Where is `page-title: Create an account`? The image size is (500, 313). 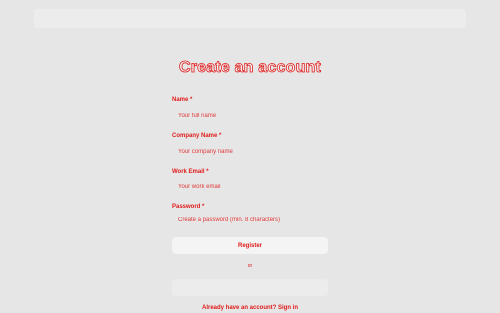 page-title: Create an account is located at coordinates (250, 68).